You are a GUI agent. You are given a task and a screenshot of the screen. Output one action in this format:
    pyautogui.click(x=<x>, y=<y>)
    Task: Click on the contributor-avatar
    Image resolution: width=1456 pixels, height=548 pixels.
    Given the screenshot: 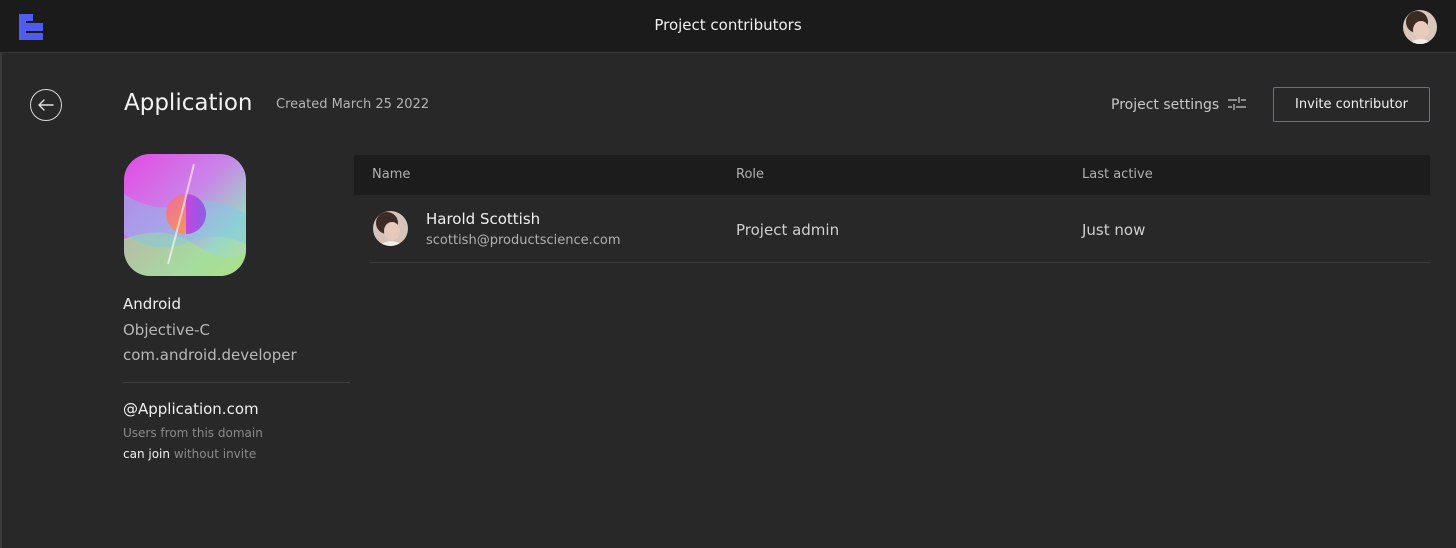 What is the action you would take?
    pyautogui.click(x=390, y=228)
    